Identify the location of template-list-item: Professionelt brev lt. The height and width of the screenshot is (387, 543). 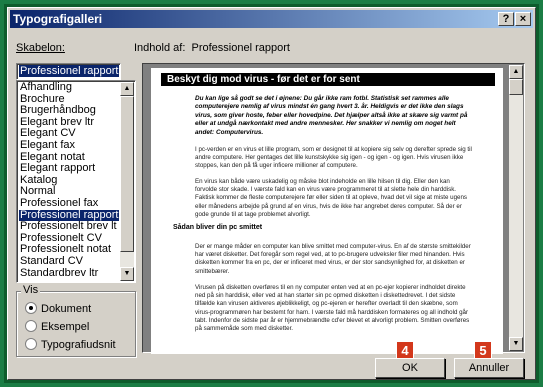
(69, 227).